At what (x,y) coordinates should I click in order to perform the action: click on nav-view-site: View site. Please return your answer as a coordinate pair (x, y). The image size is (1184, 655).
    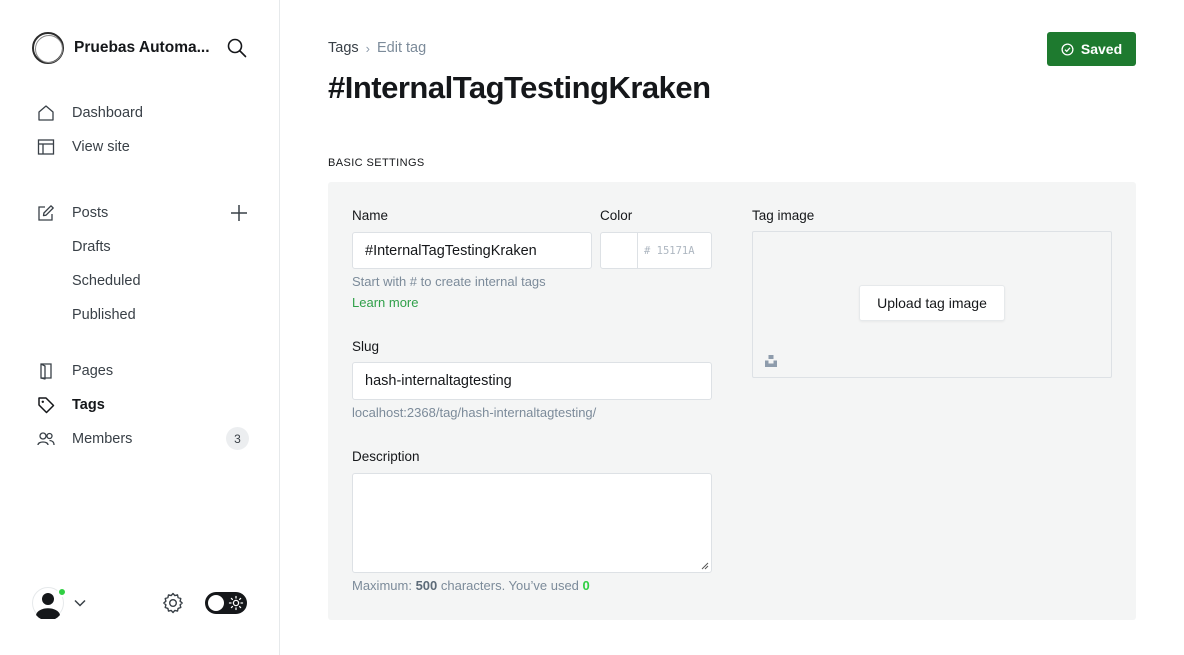
    Looking at the image, I should click on (83, 147).